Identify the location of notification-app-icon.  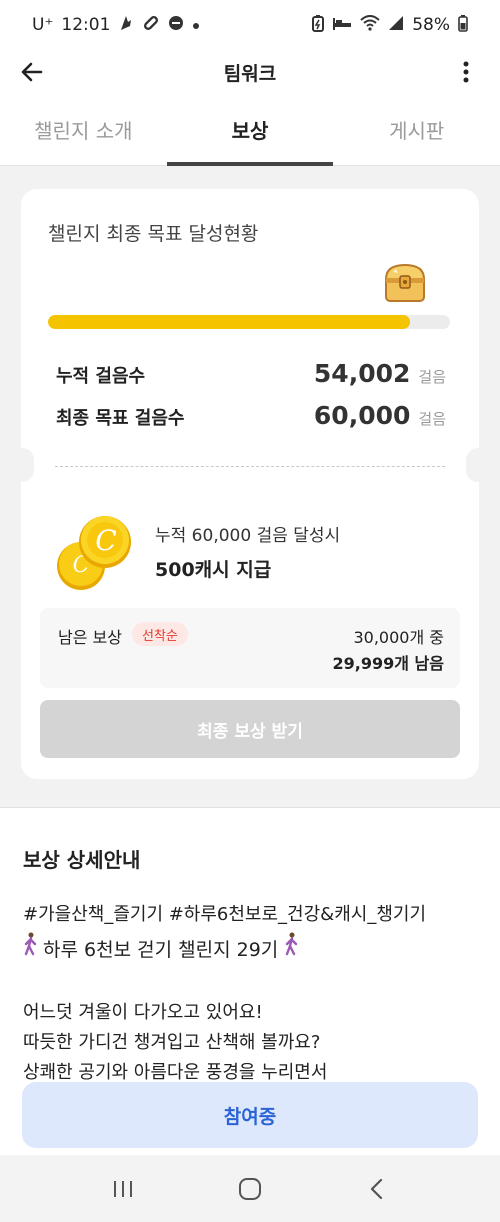
(126, 25).